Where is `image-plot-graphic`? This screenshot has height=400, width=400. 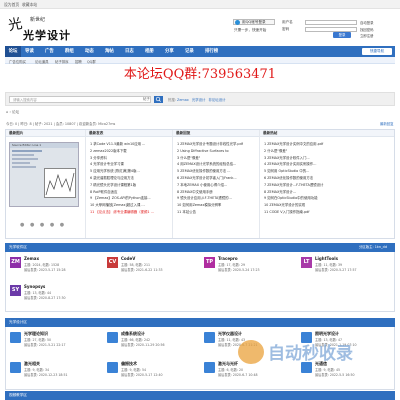 image-plot-graphic is located at coordinates (60, 183).